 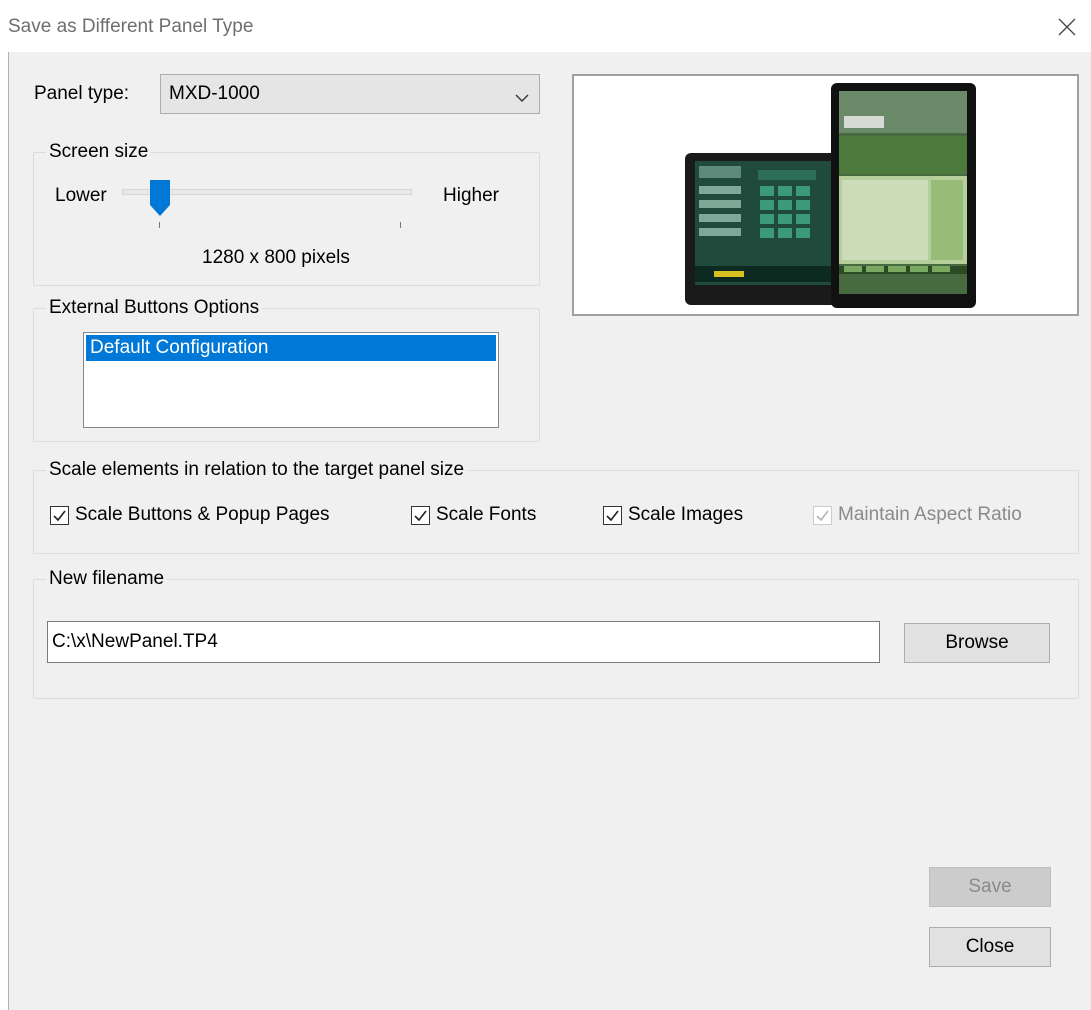 I want to click on panel-preview-image, so click(x=825, y=195).